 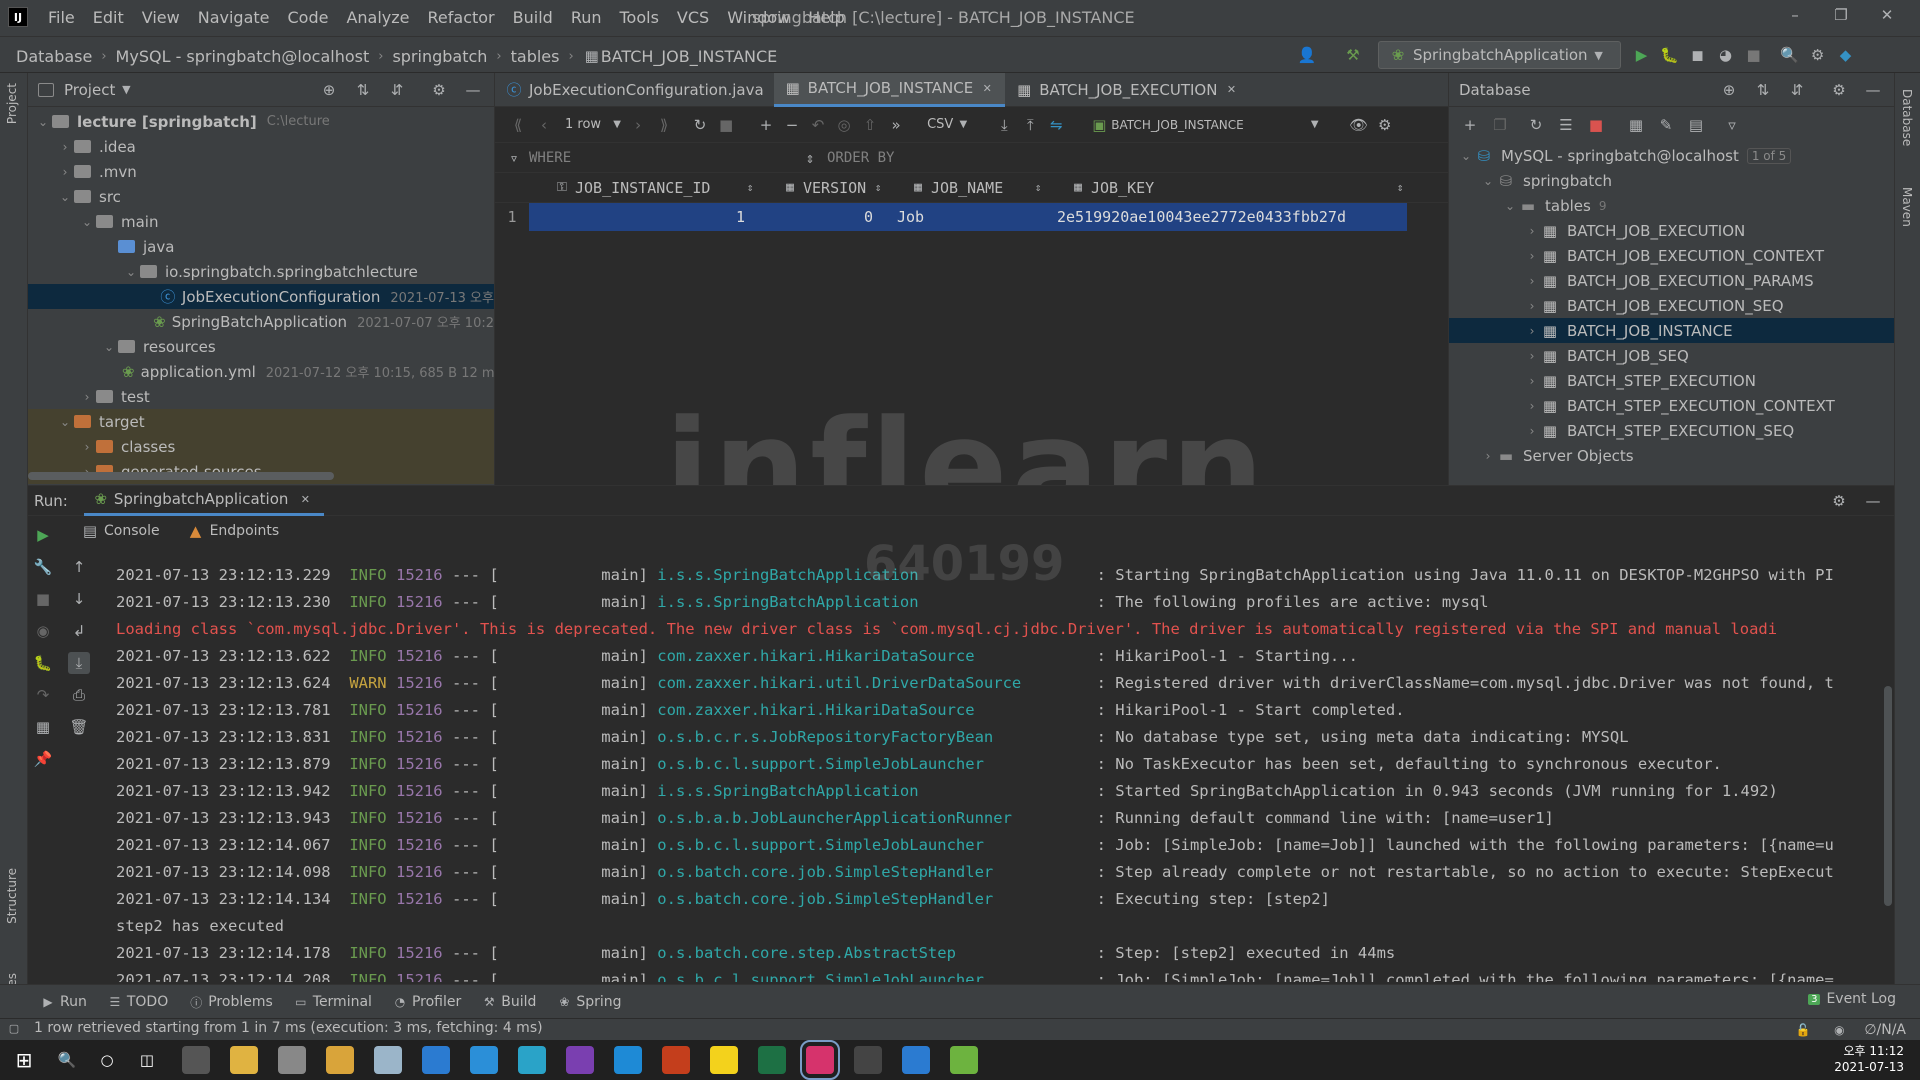 What do you see at coordinates (43, 695) in the screenshot?
I see `exit-icon: ↷` at bounding box center [43, 695].